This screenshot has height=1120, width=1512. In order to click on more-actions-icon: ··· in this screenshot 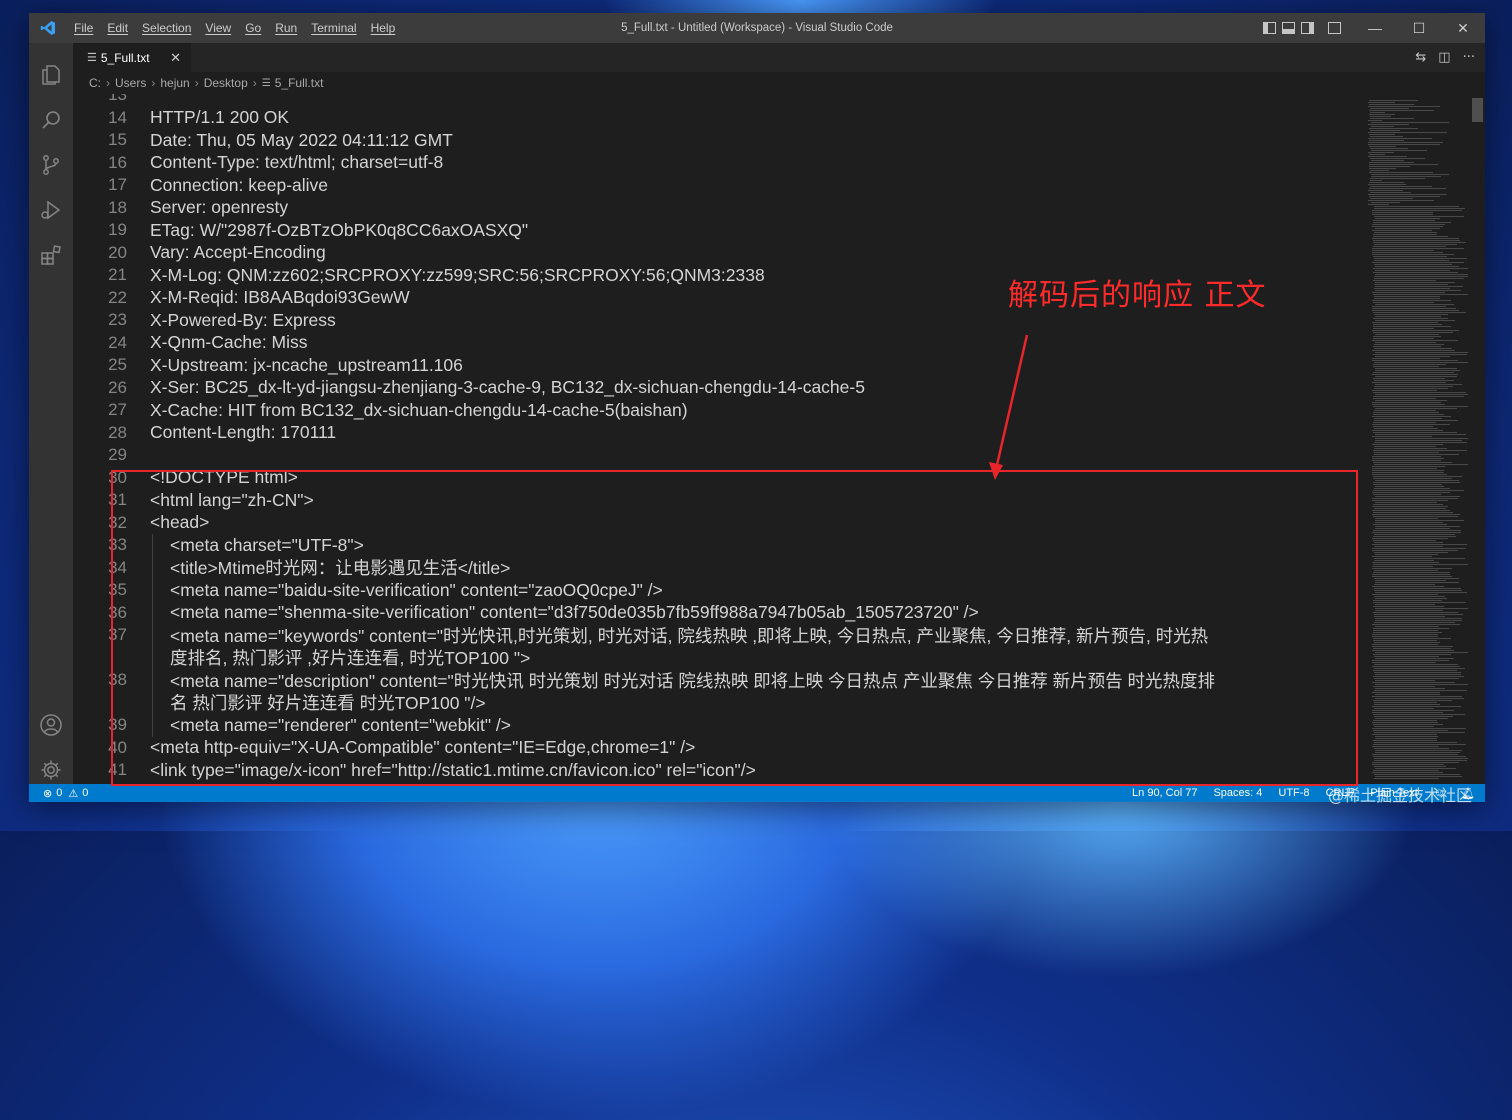, I will do `click(1469, 57)`.